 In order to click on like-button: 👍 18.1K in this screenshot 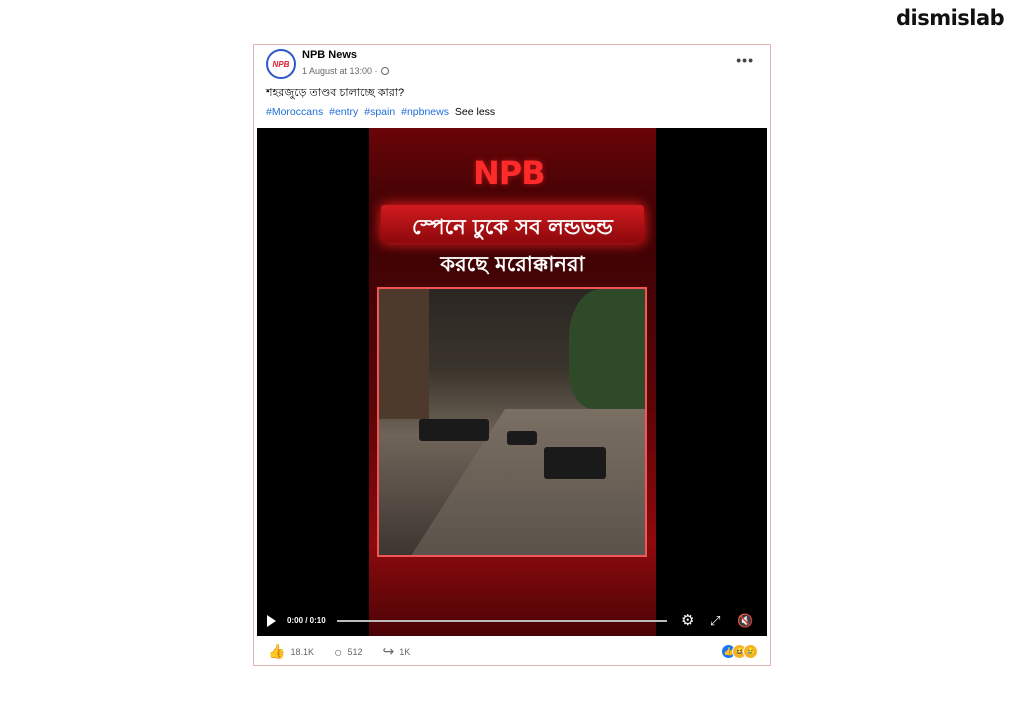, I will do `click(291, 651)`.